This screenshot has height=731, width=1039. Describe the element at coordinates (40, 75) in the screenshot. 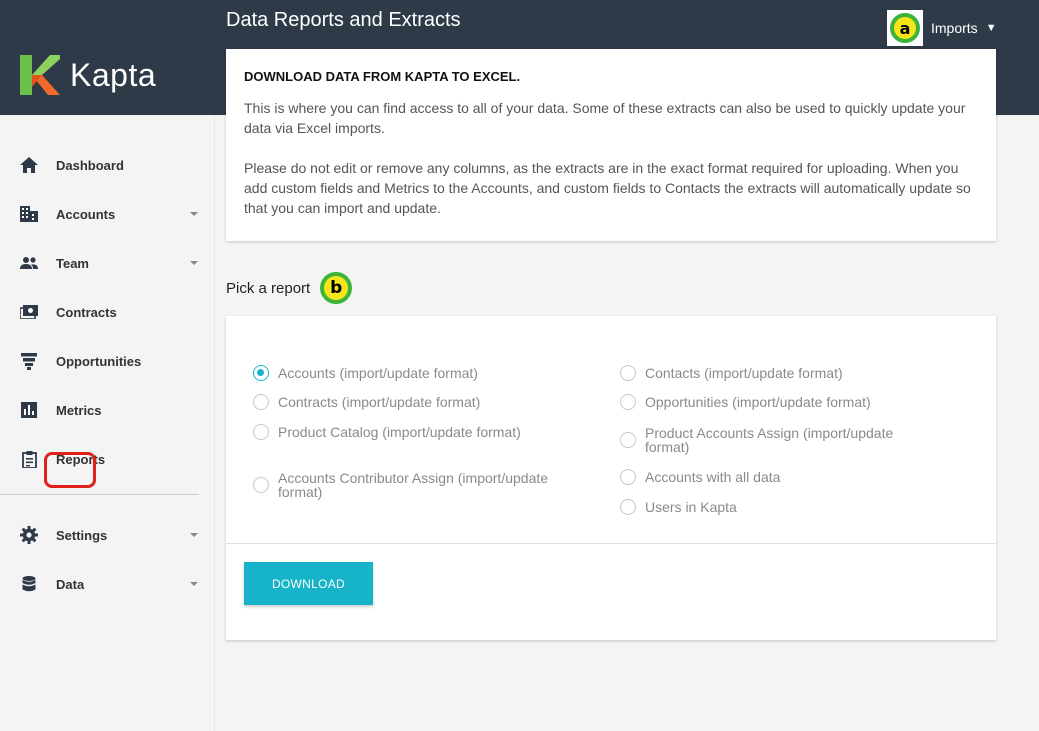

I see `kapta-logo-icon` at that location.